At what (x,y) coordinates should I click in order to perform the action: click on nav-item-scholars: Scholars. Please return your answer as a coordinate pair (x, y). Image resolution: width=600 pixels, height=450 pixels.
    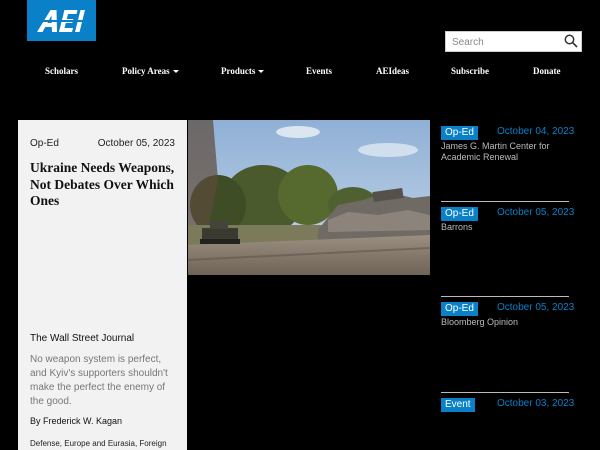
    Looking at the image, I should click on (61, 71).